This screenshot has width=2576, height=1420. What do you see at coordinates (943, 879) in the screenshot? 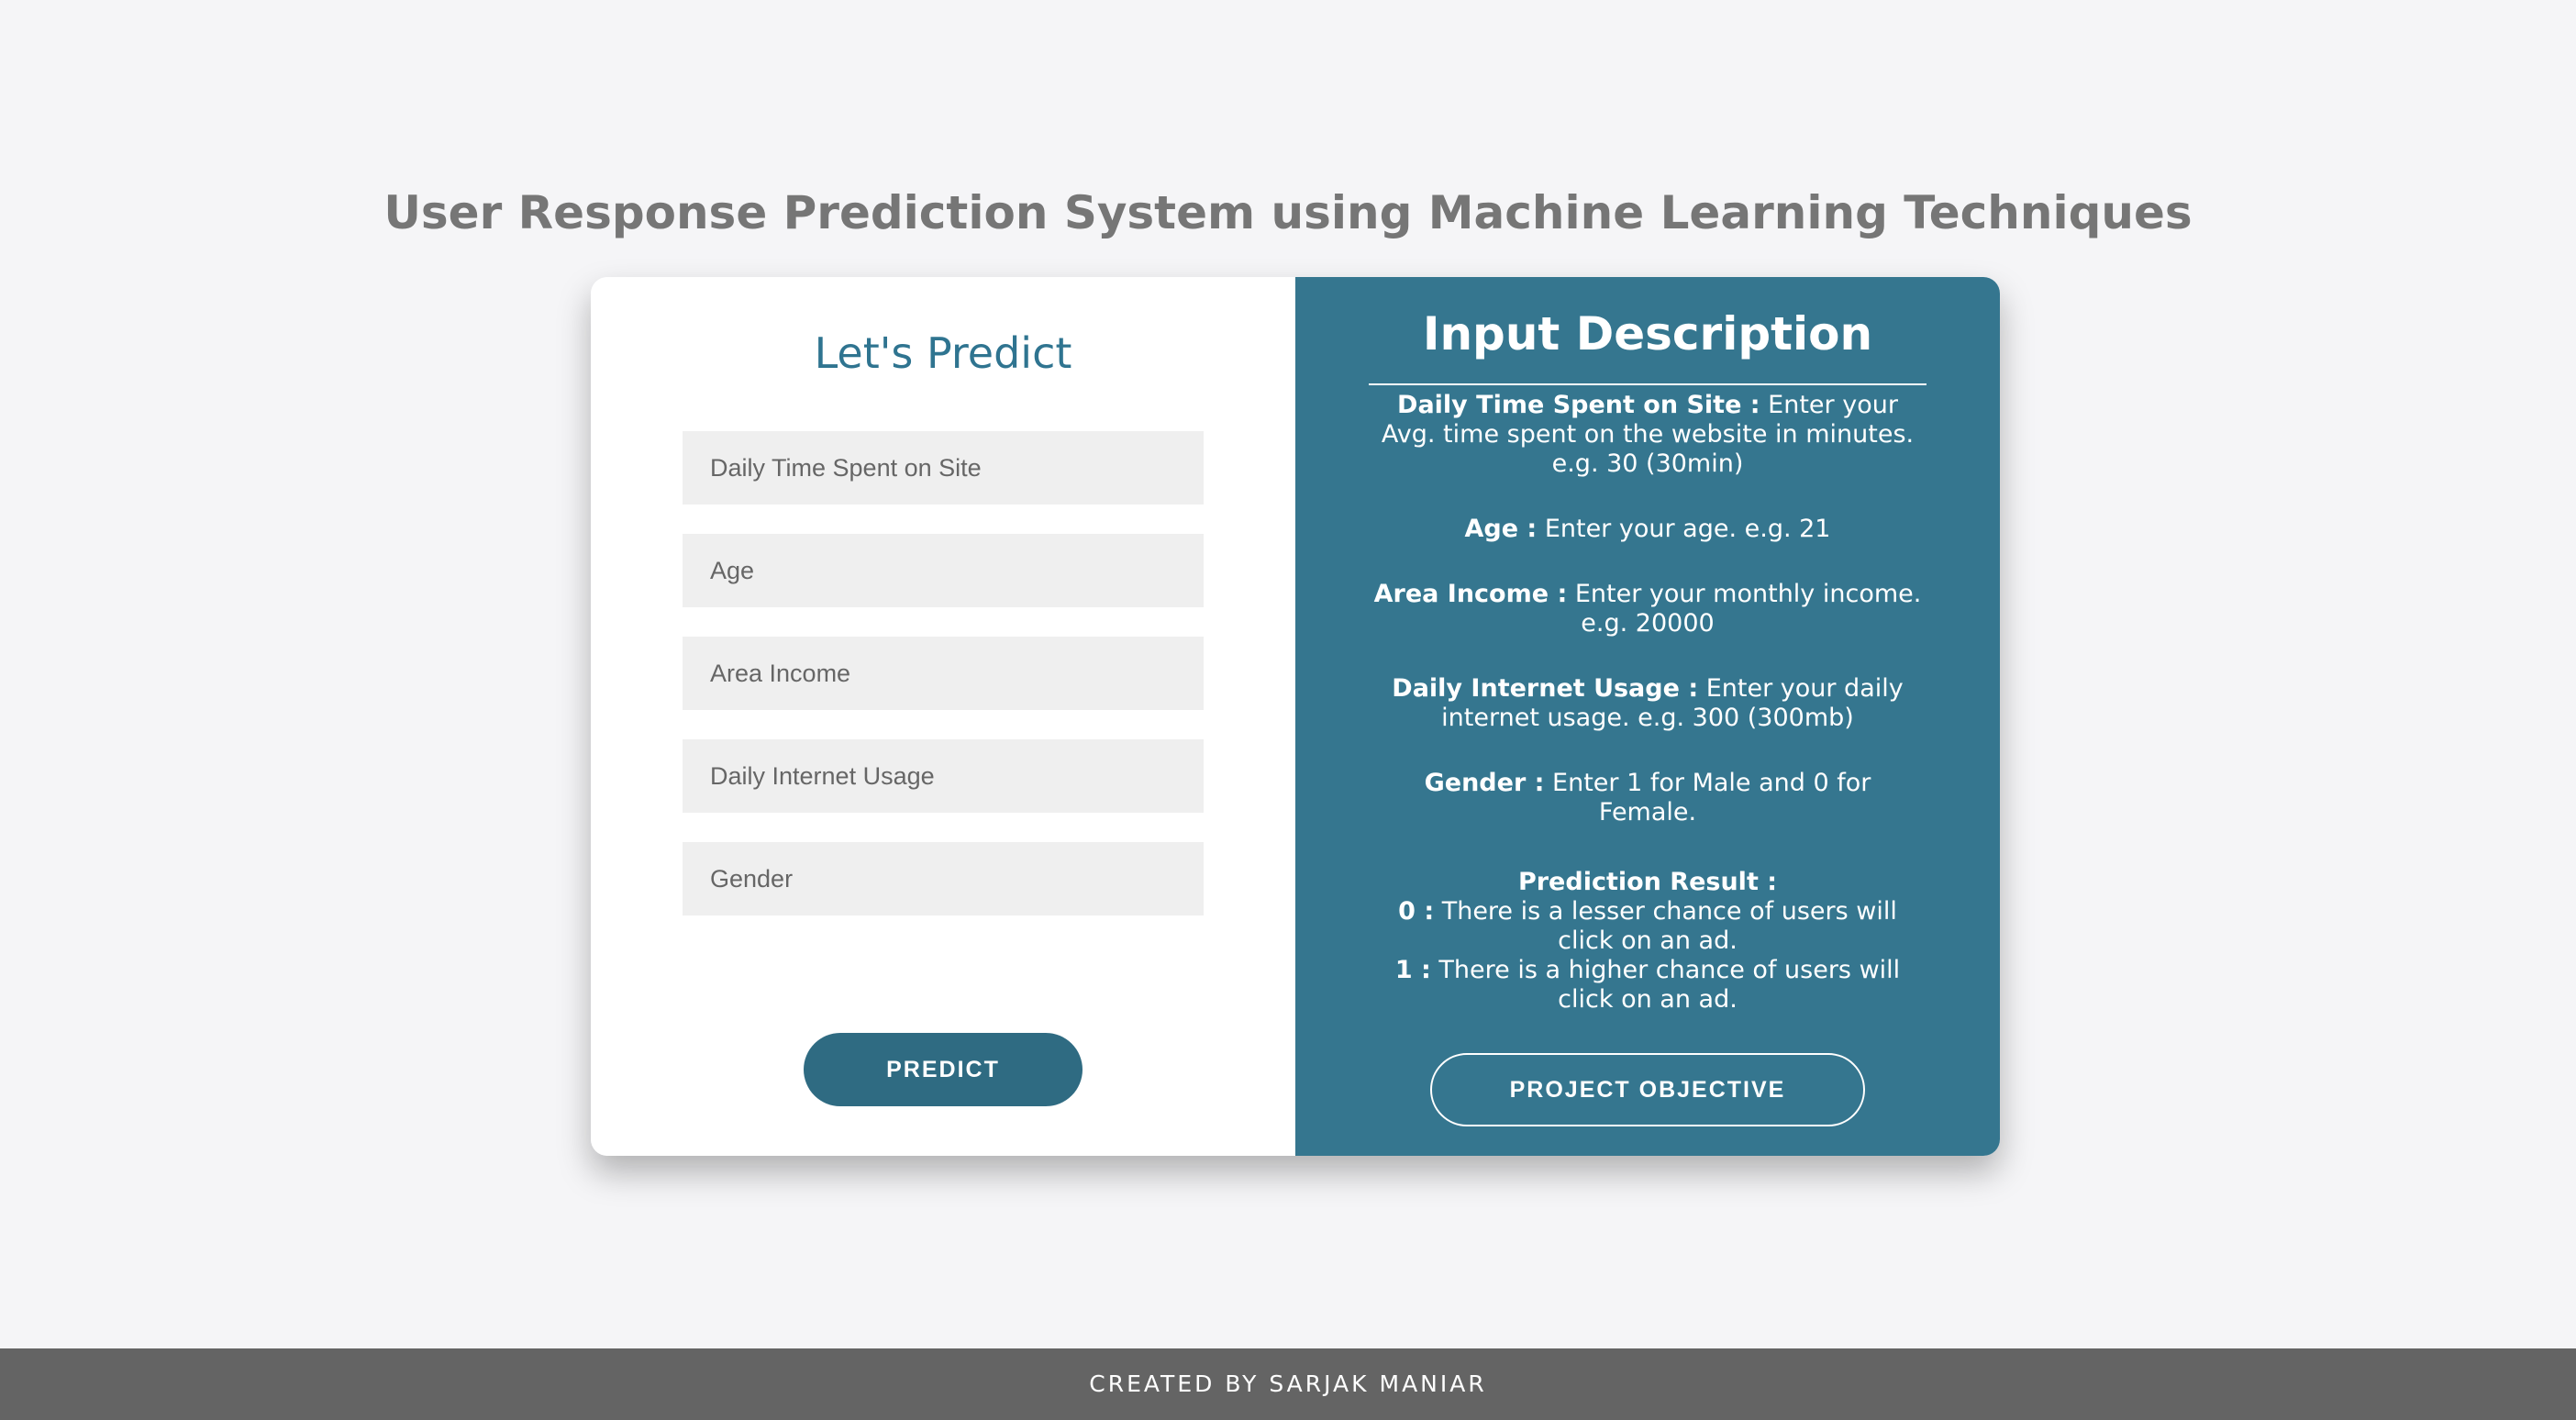
I see `gender-input` at bounding box center [943, 879].